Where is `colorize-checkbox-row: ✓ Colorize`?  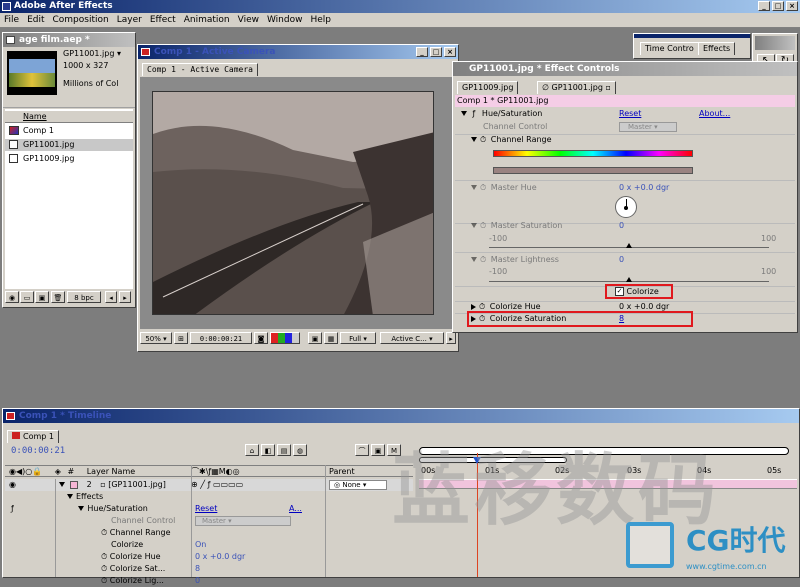 colorize-checkbox-row: ✓ Colorize is located at coordinates (637, 292).